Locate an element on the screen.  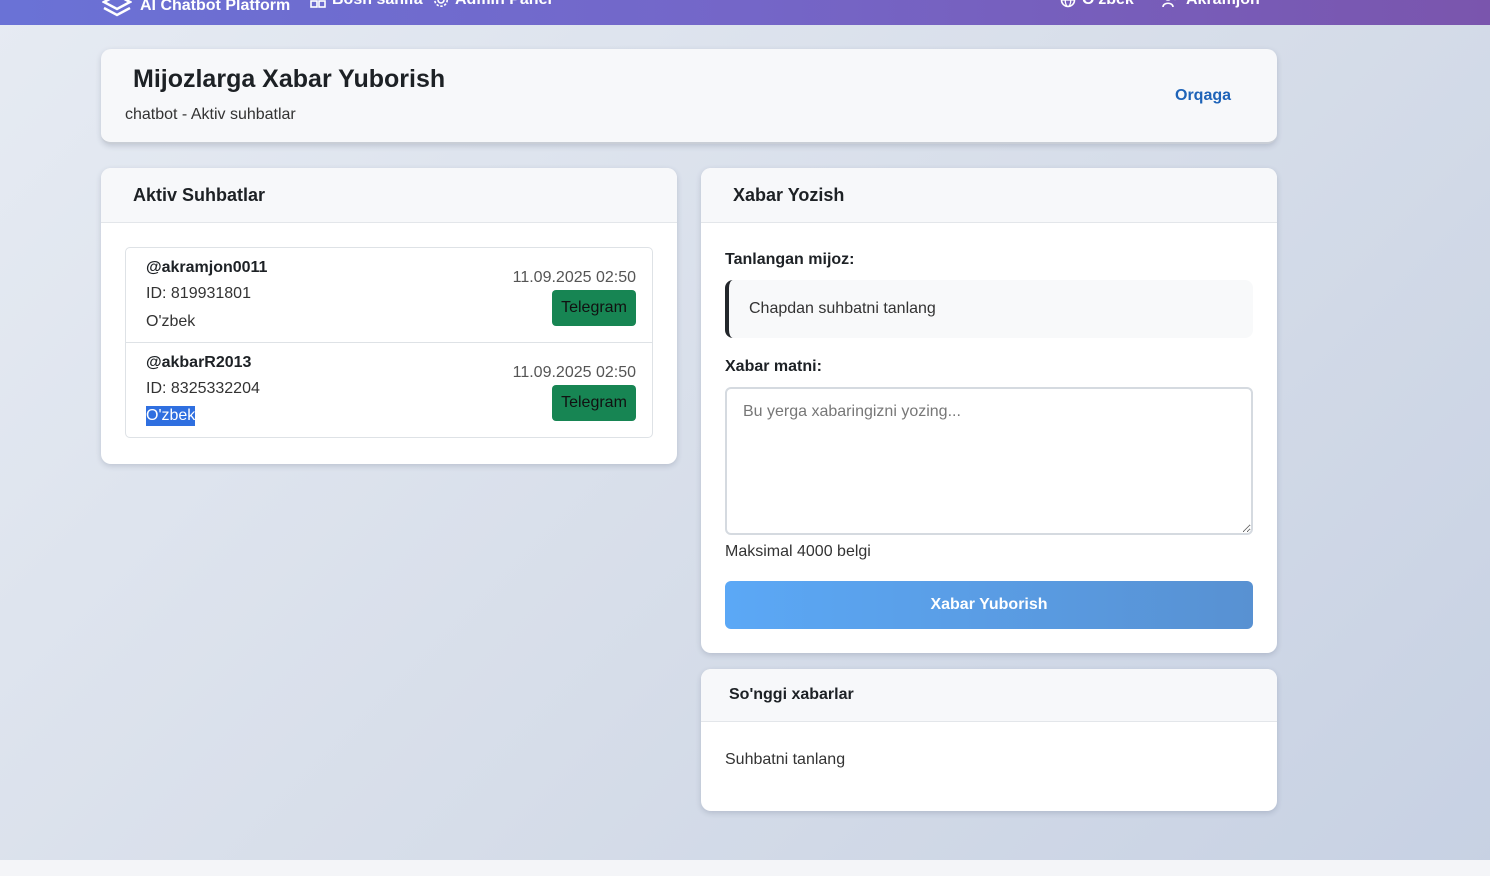
max-length-hint: Maksimal 4000 belgi is located at coordinates (798, 551).